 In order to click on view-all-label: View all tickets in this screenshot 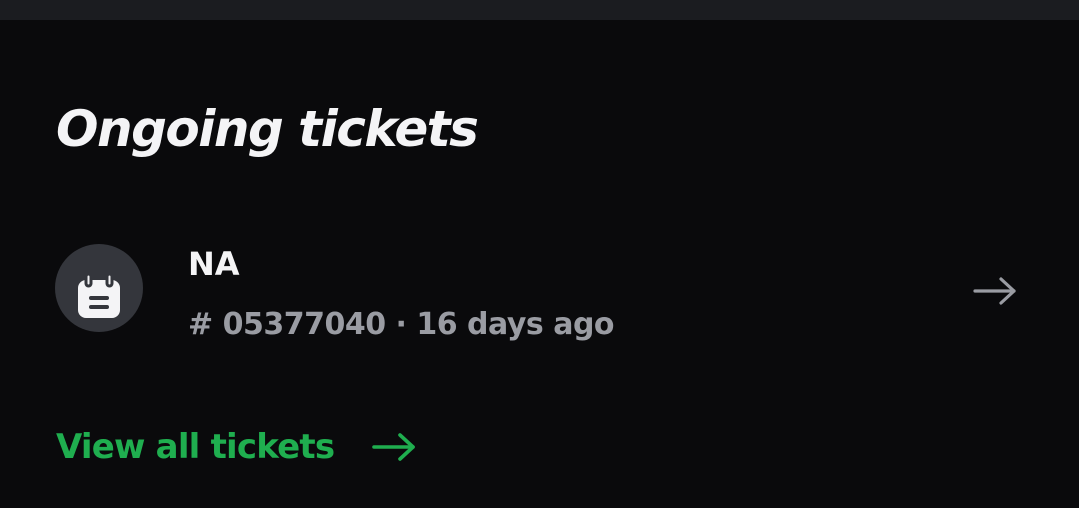, I will do `click(195, 447)`.